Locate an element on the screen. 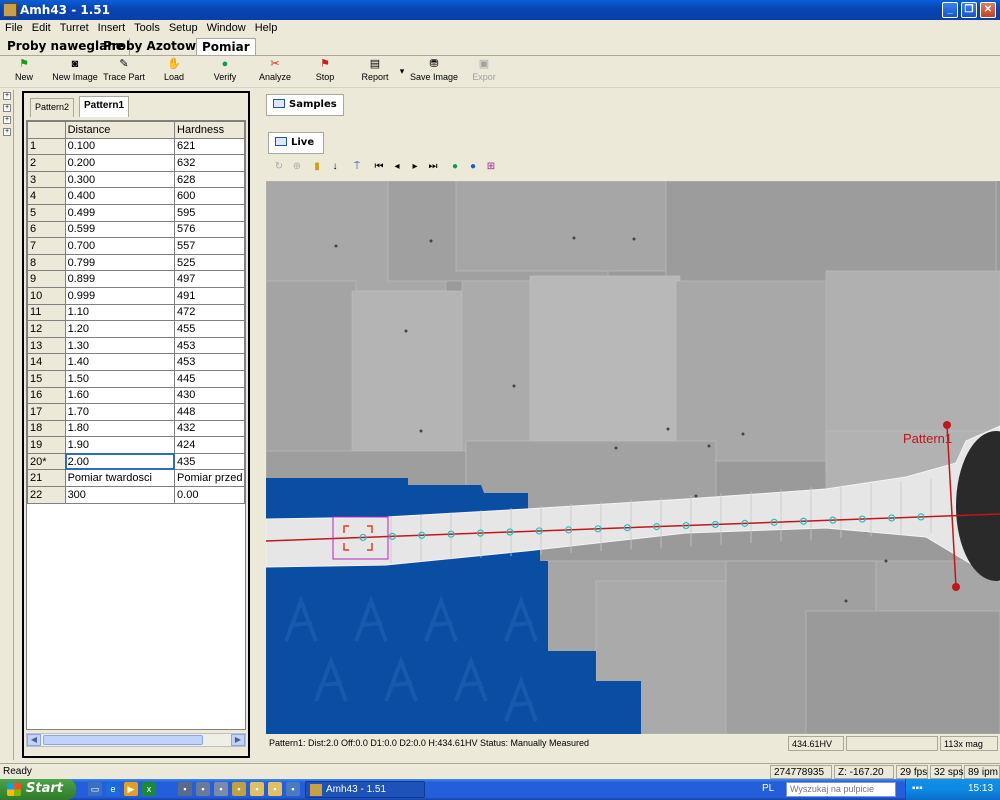 Image resolution: width=1000 pixels, height=800 pixels. table-row: 4 0.400 600 is located at coordinates (136, 196).